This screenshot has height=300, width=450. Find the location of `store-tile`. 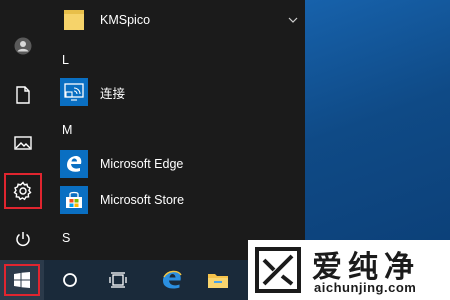

store-tile is located at coordinates (74, 200).